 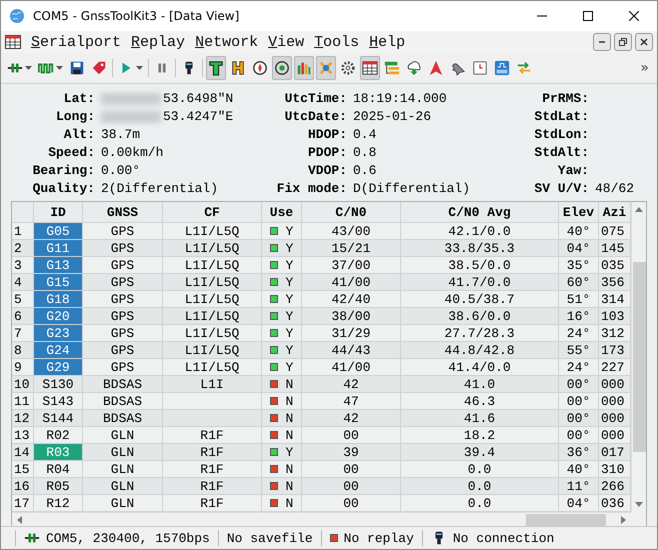 I want to click on field-label: Yaw:, so click(x=572, y=170).